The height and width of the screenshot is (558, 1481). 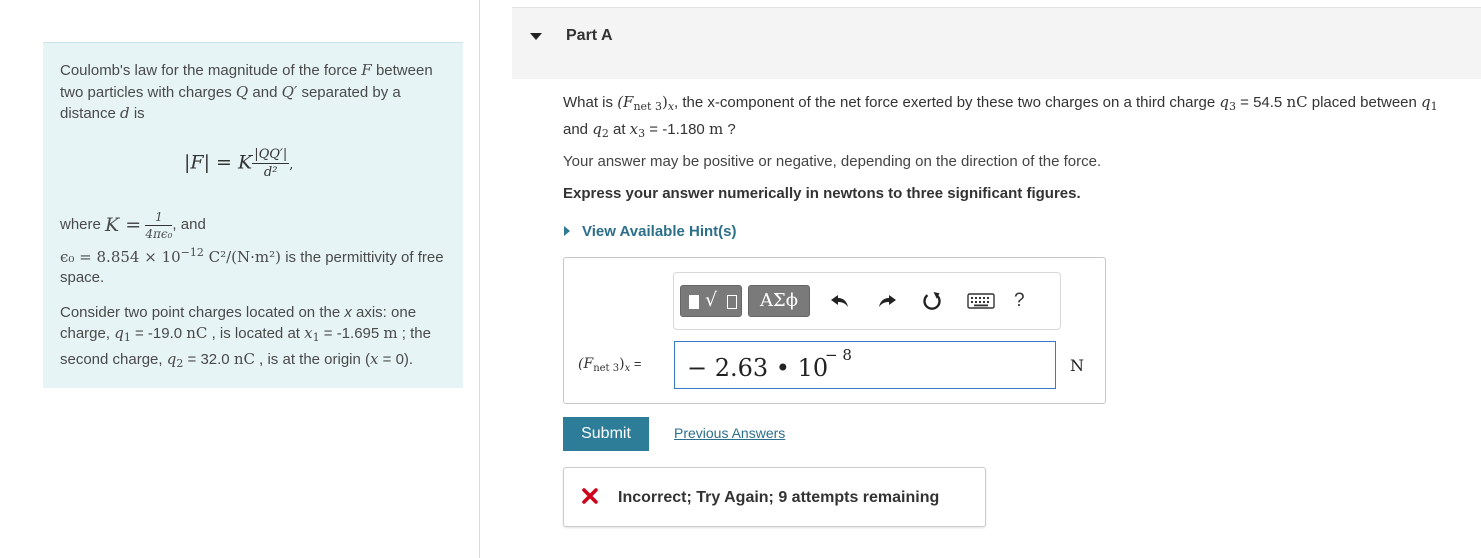 What do you see at coordinates (265, 92) in the screenshot?
I see `intro-and: and` at bounding box center [265, 92].